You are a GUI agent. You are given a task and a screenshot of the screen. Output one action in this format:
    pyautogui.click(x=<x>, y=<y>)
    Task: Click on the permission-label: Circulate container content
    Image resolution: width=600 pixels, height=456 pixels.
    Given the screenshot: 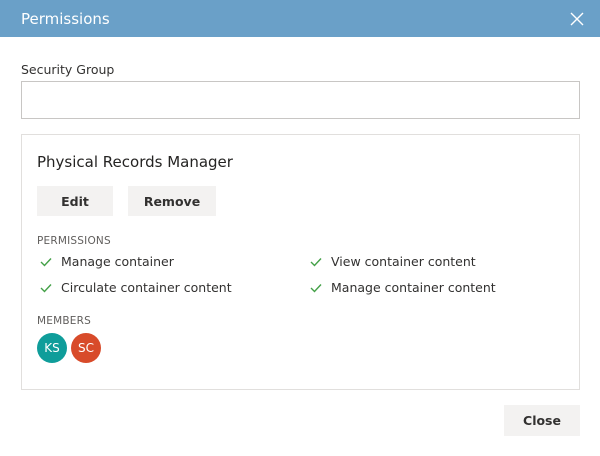 What is the action you would take?
    pyautogui.click(x=146, y=287)
    